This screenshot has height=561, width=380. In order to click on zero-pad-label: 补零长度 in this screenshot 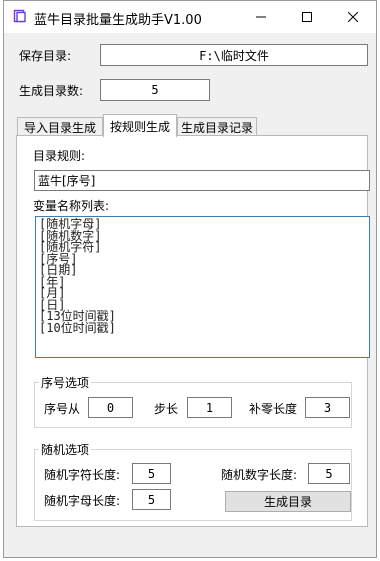, I will do `click(273, 409)`.